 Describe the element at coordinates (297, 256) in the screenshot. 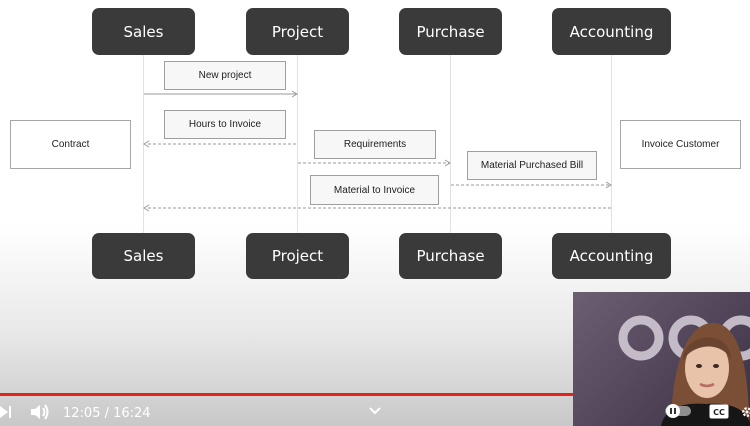

I see `role-project-bottom: Project` at that location.